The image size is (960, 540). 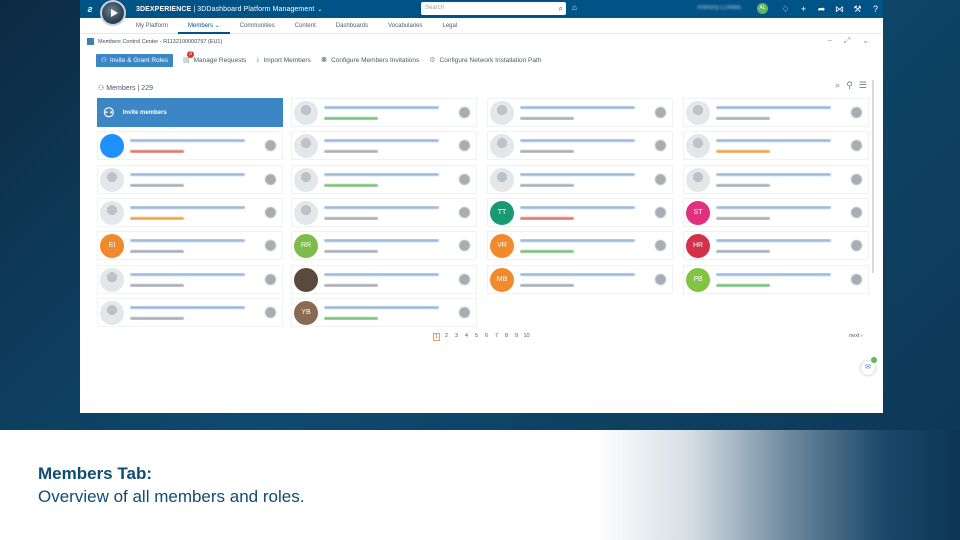 I want to click on invite-grant-roles-button: ⚇ Invite & Grant Roles, so click(x=134, y=60).